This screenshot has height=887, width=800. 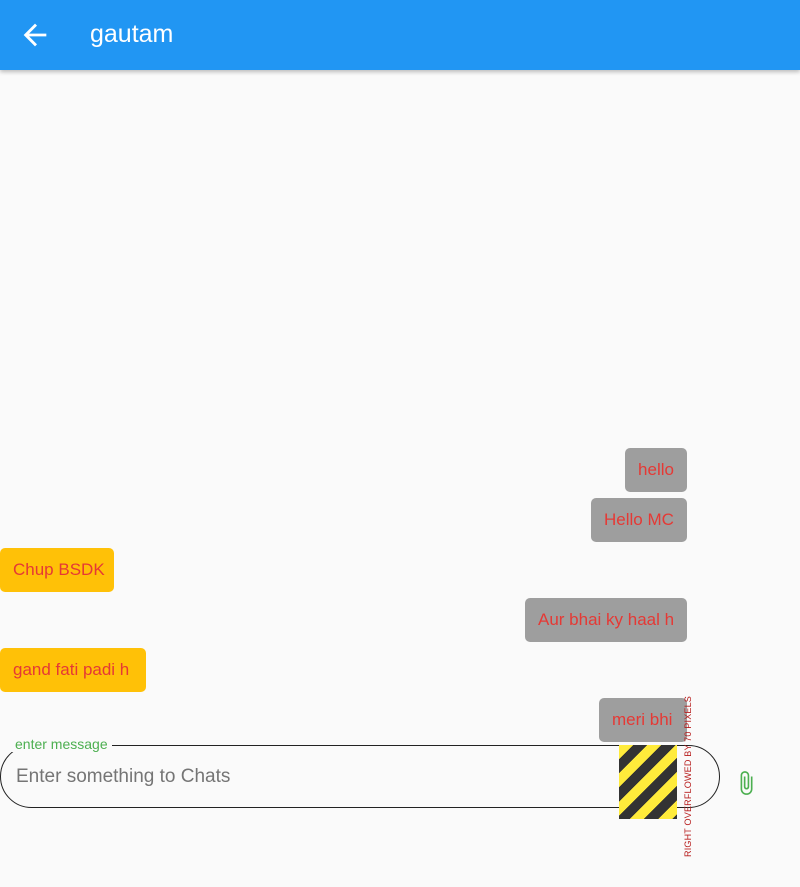 What do you see at coordinates (311, 777) in the screenshot?
I see `message-input` at bounding box center [311, 777].